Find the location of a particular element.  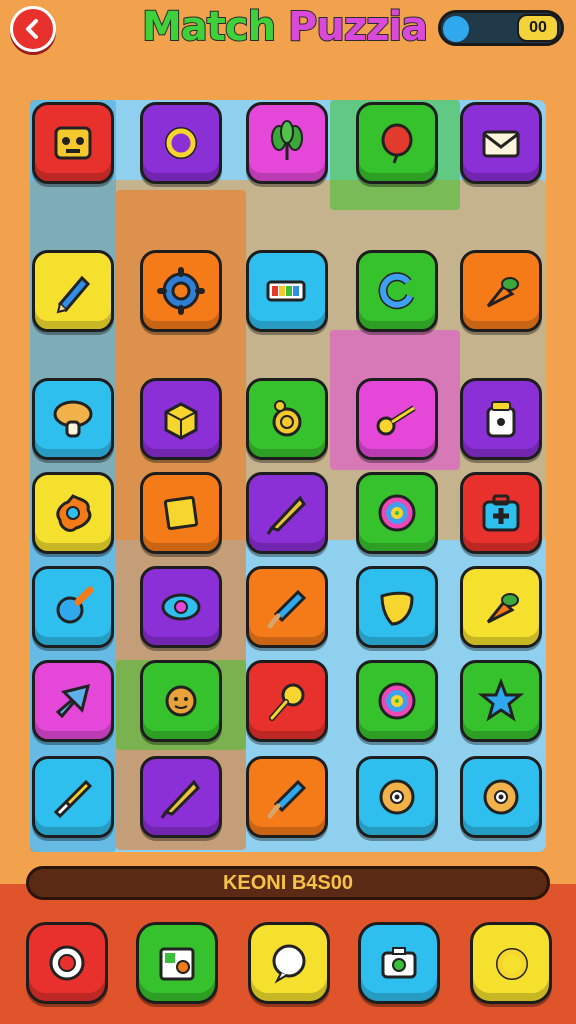

tile-r1-c1 is located at coordinates (181, 291).